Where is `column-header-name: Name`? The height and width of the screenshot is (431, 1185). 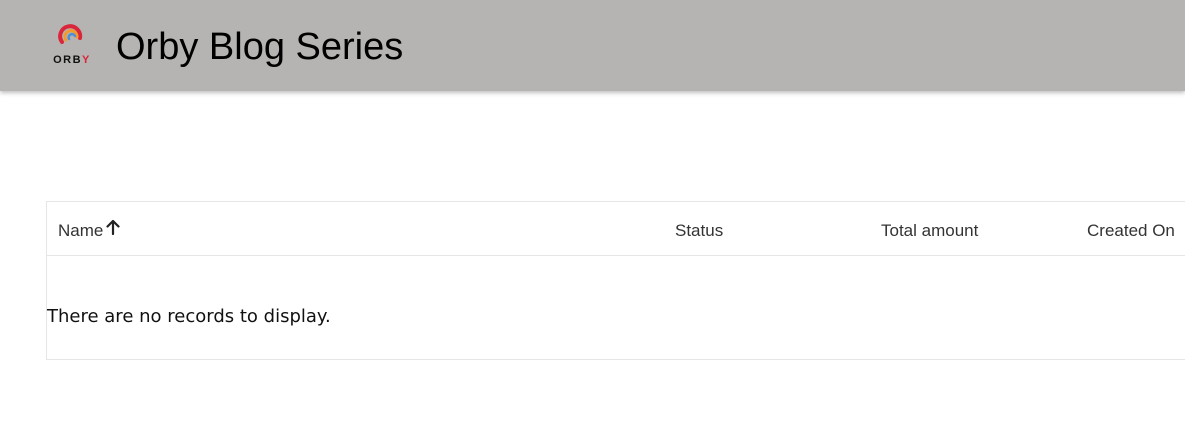
column-header-name: Name is located at coordinates (89, 229).